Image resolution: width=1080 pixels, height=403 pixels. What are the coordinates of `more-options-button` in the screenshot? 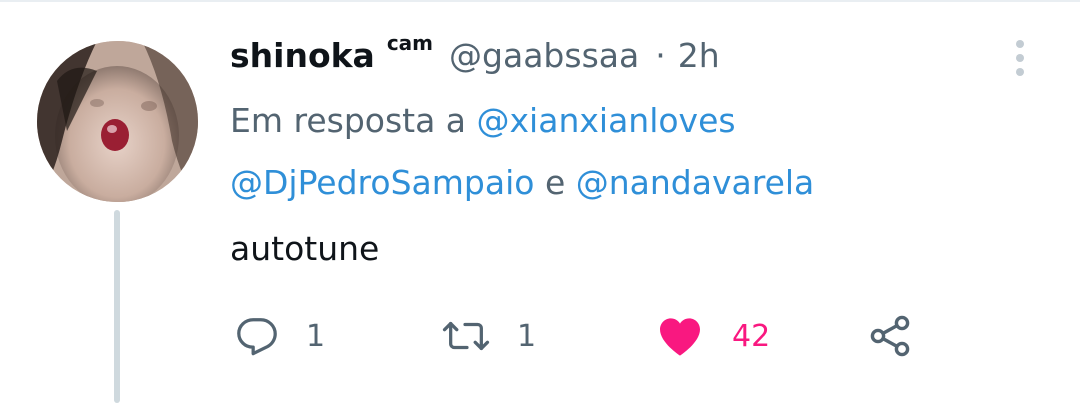 It's located at (1020, 58).